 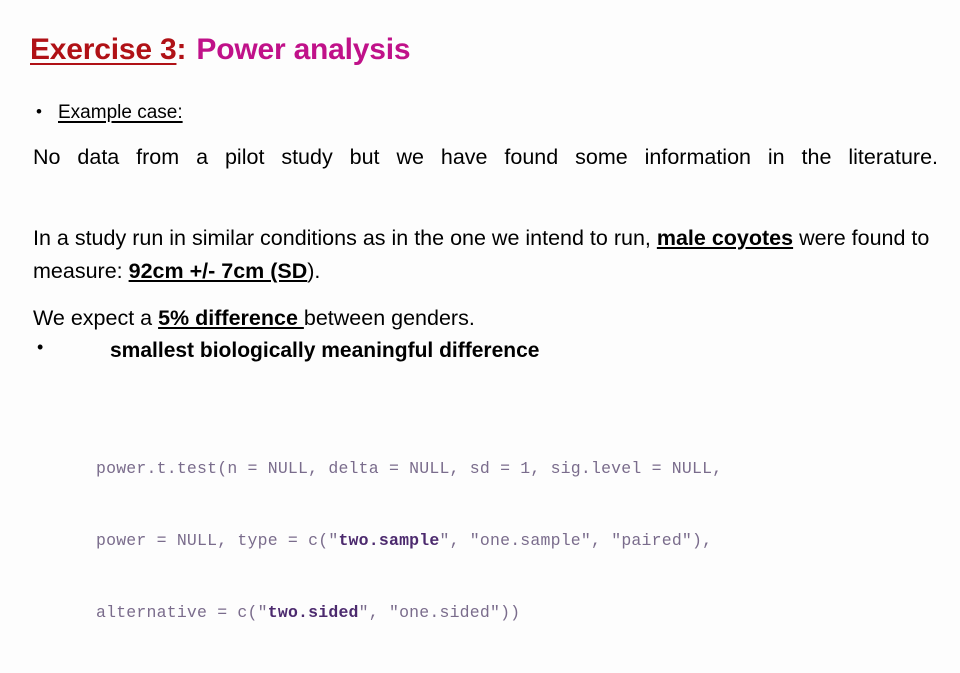 I want to click on emphasis-five-percent-difference: 5% difference, so click(x=231, y=318).